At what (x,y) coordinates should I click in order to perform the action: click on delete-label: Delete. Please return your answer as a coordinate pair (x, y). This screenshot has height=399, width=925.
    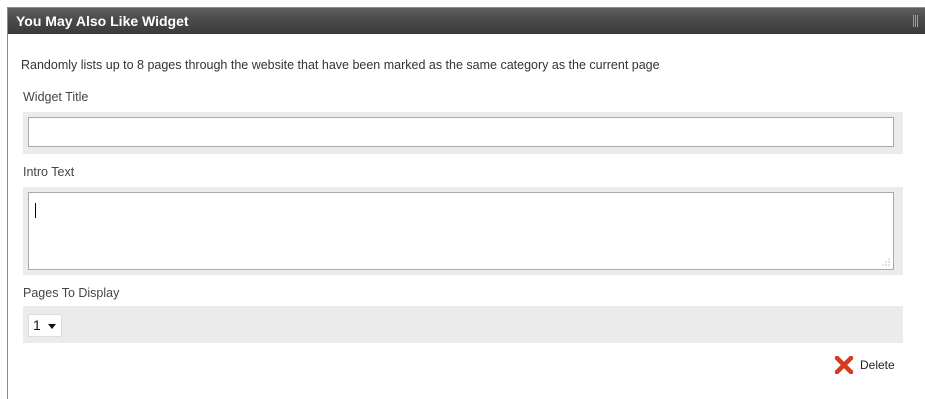
    Looking at the image, I should click on (877, 365).